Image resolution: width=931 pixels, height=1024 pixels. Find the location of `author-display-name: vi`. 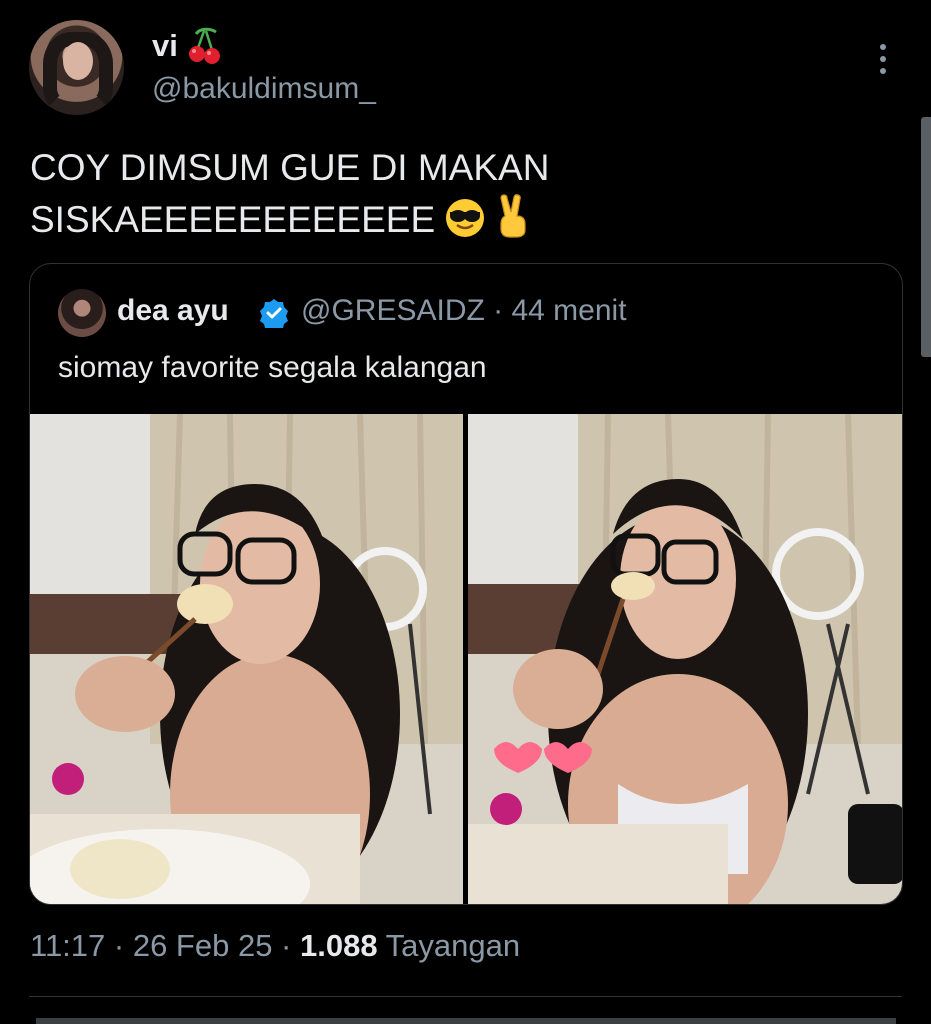

author-display-name: vi is located at coordinates (165, 46).